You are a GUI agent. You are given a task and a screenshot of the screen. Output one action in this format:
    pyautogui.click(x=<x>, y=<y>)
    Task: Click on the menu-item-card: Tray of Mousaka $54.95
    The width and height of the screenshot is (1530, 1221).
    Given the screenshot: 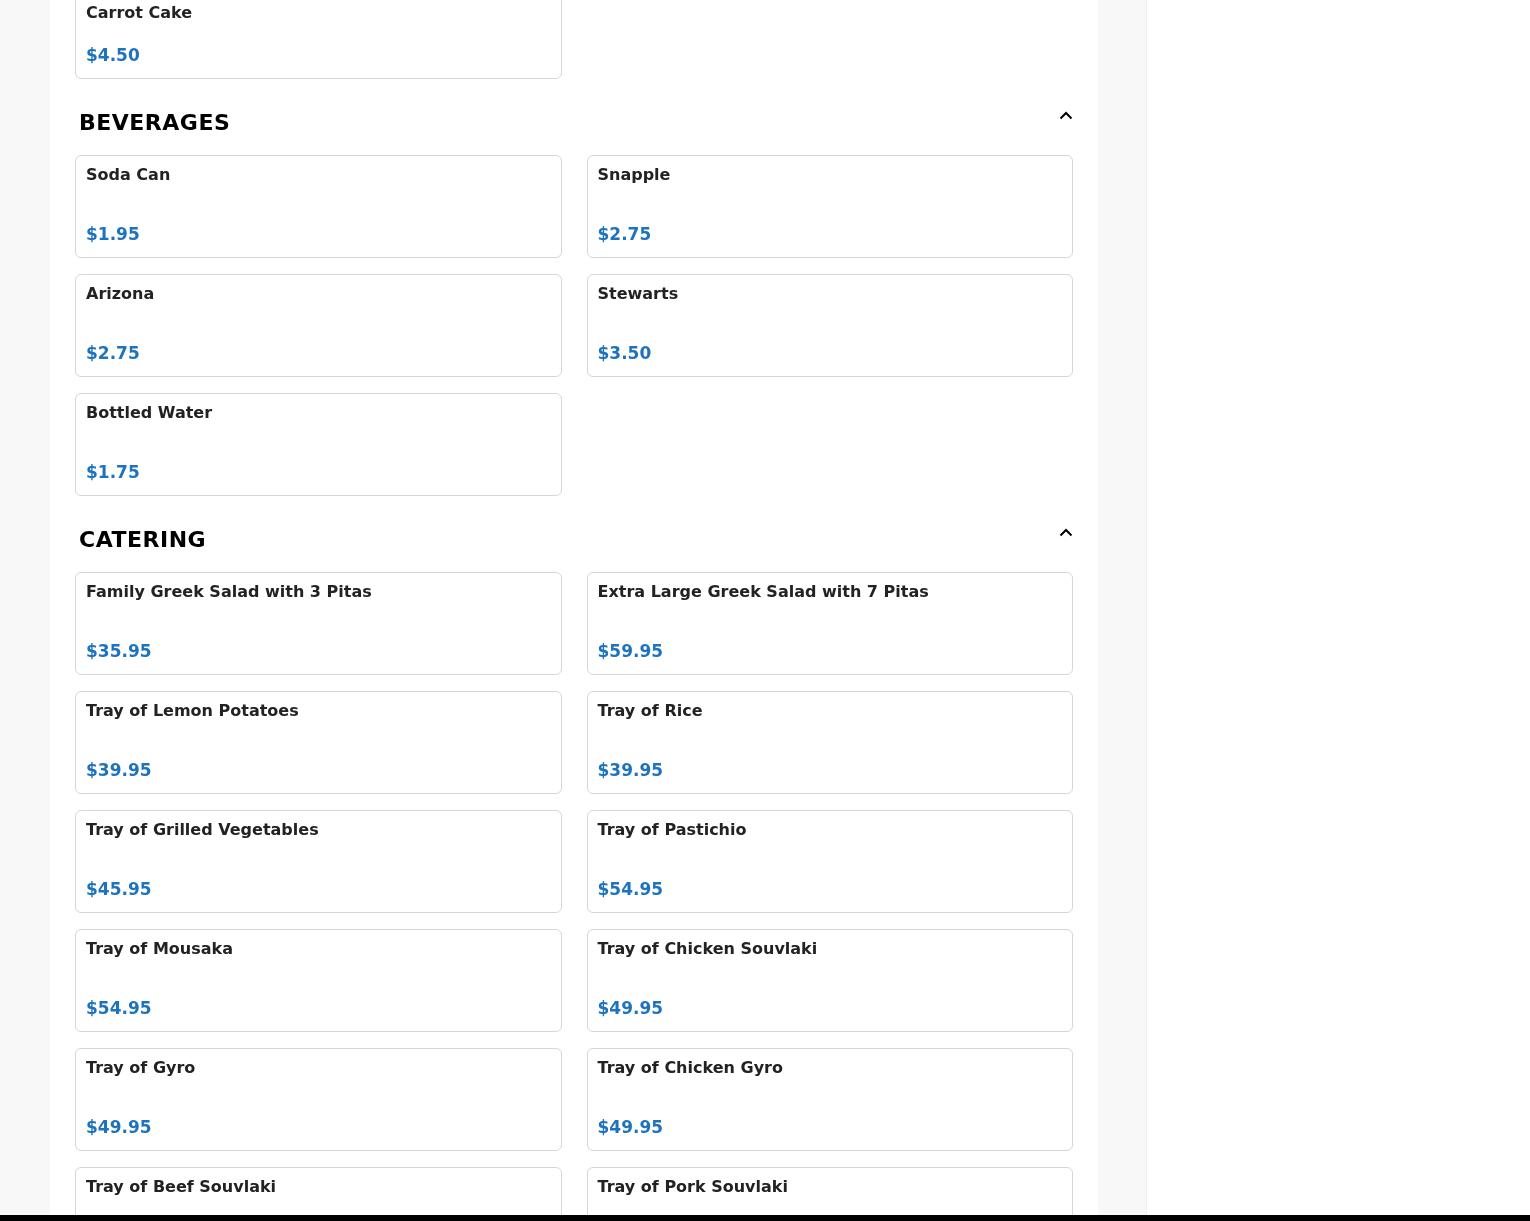 What is the action you would take?
    pyautogui.click(x=318, y=980)
    